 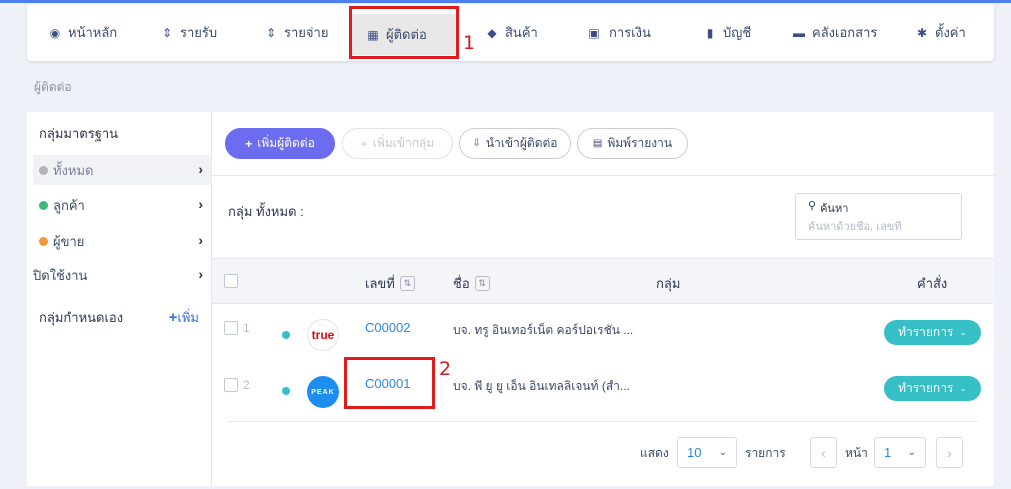 What do you see at coordinates (856, 453) in the screenshot?
I see `pager-page-label: หน้า` at bounding box center [856, 453].